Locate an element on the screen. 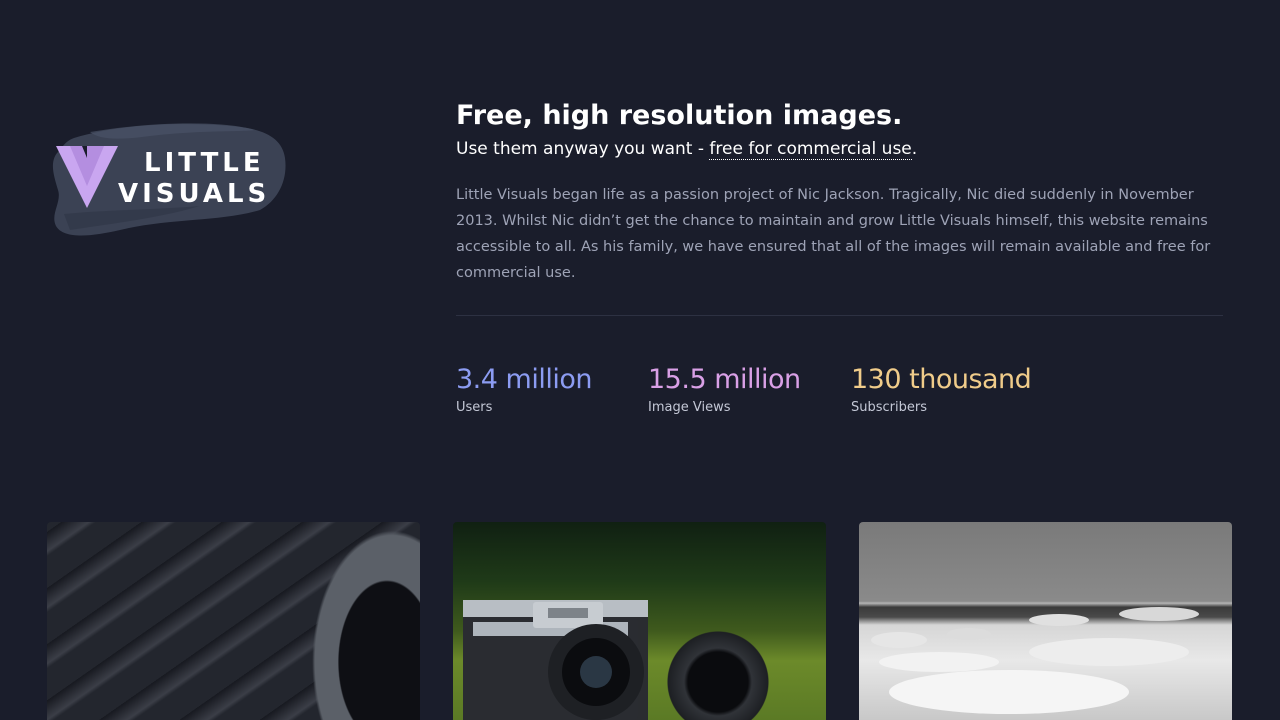  tagline-prefix: Use them anyway you want - is located at coordinates (583, 149).